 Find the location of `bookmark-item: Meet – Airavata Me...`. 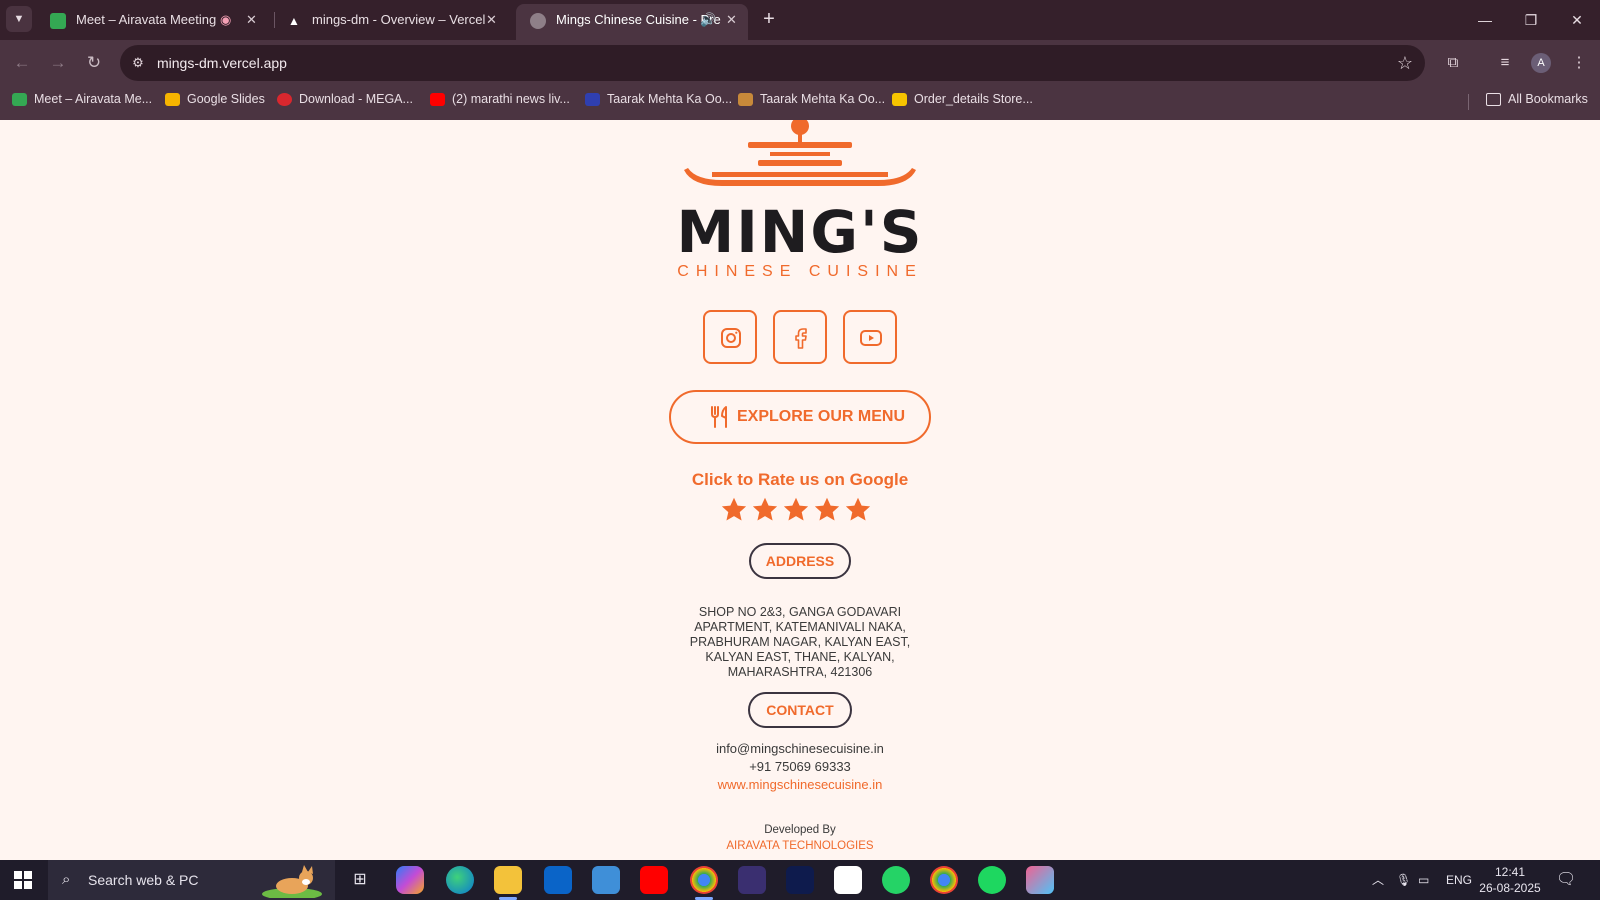

bookmark-item: Meet – Airavata Me... is located at coordinates (82, 102).